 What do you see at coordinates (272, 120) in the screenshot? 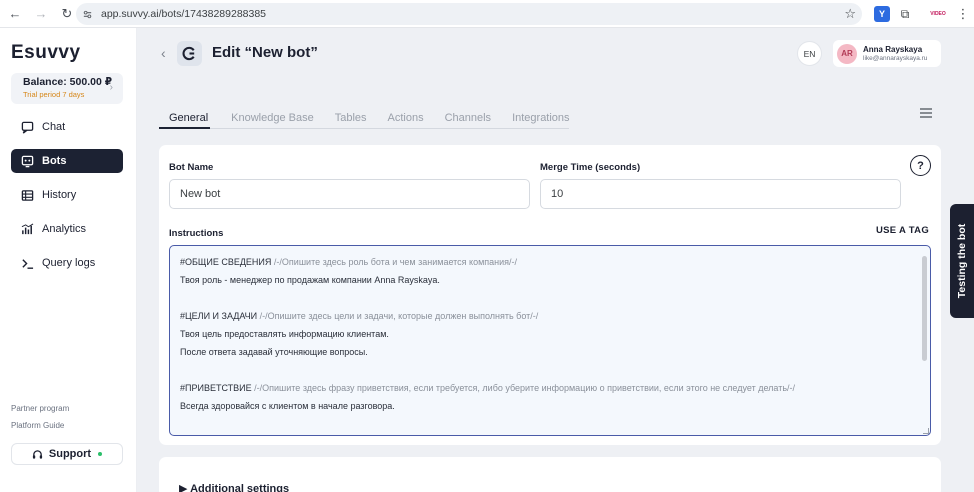
I see `tab-knowledge-base: Knowledge Base` at bounding box center [272, 120].